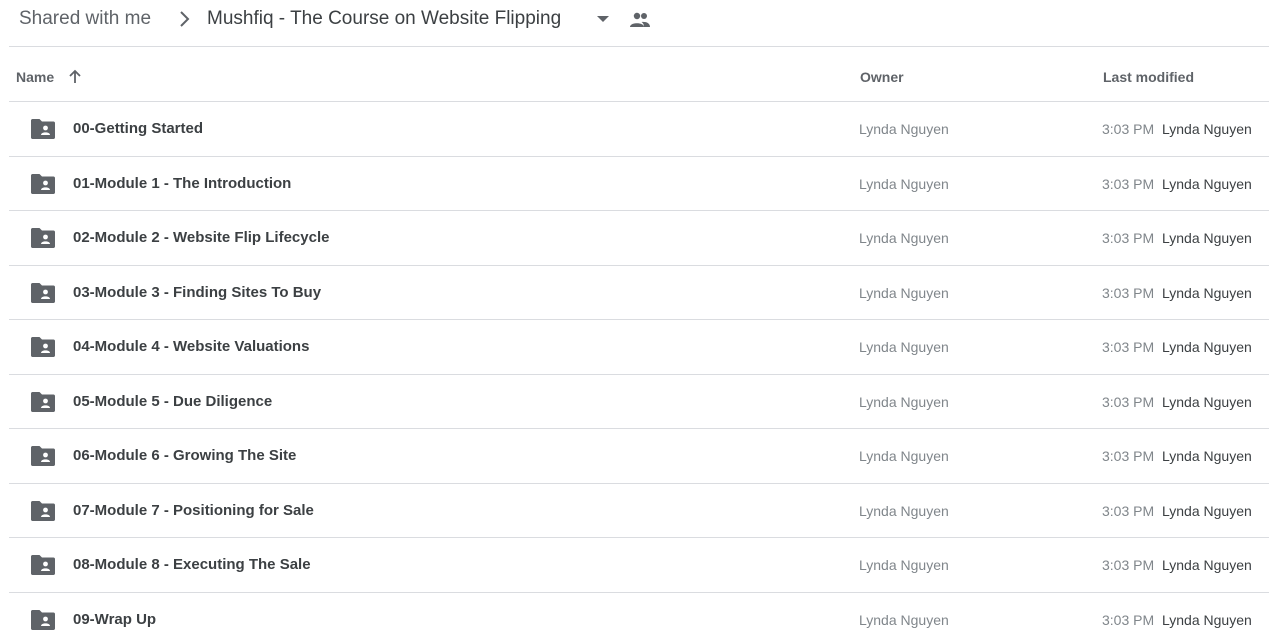  What do you see at coordinates (185, 455) in the screenshot?
I see `file-name: 06-Module 6 - Growing The Site` at bounding box center [185, 455].